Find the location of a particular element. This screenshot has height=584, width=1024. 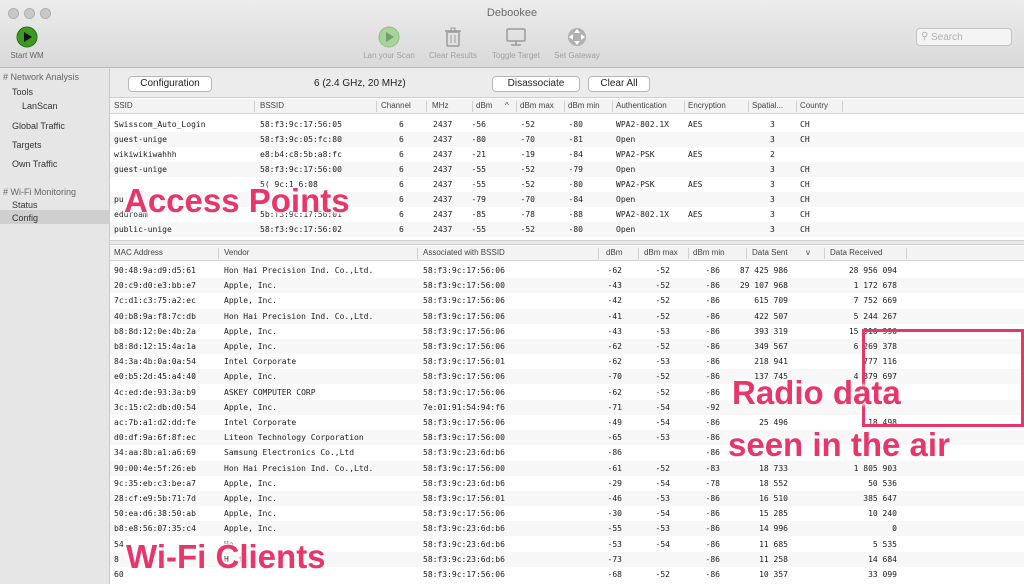

client-column-header: Vendor is located at coordinates (236, 252).